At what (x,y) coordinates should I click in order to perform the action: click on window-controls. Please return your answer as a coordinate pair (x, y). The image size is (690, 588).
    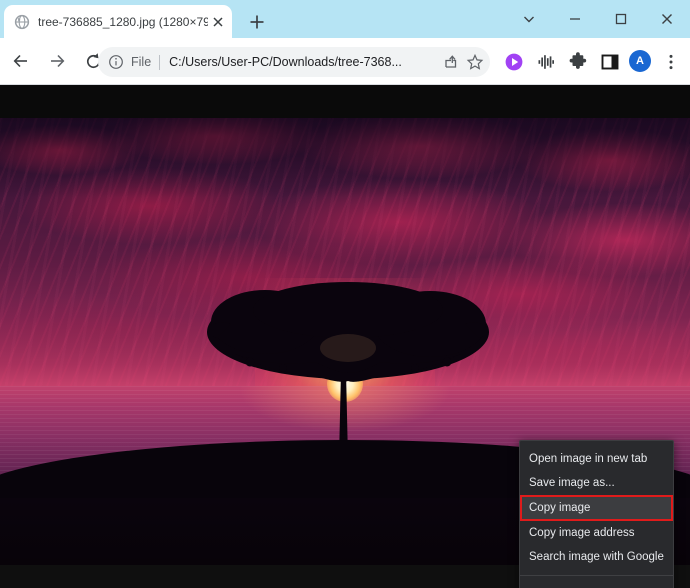
    Looking at the image, I should click on (598, 19).